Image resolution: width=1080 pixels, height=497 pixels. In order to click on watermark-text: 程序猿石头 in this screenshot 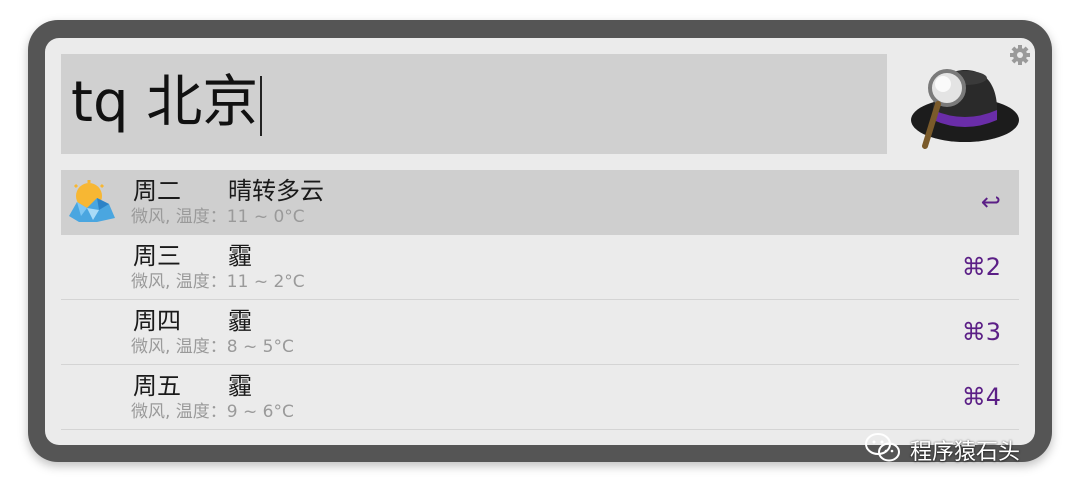, I will do `click(965, 452)`.